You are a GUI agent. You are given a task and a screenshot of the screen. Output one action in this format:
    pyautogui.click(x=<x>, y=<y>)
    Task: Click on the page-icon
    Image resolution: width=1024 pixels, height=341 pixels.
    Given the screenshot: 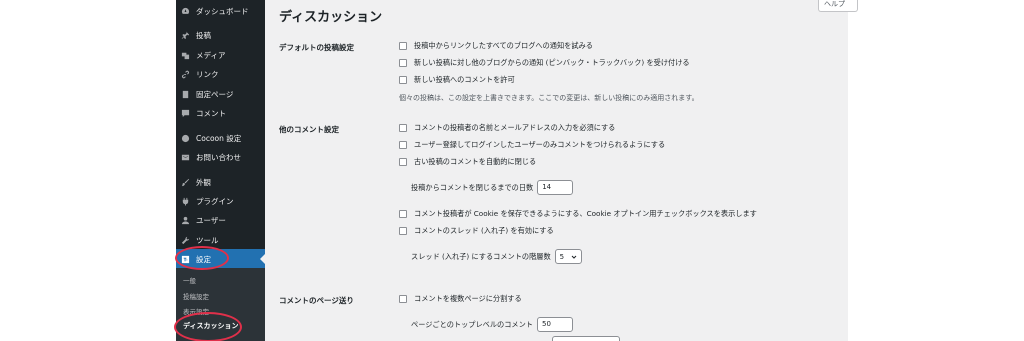 What is the action you would take?
    pyautogui.click(x=185, y=94)
    